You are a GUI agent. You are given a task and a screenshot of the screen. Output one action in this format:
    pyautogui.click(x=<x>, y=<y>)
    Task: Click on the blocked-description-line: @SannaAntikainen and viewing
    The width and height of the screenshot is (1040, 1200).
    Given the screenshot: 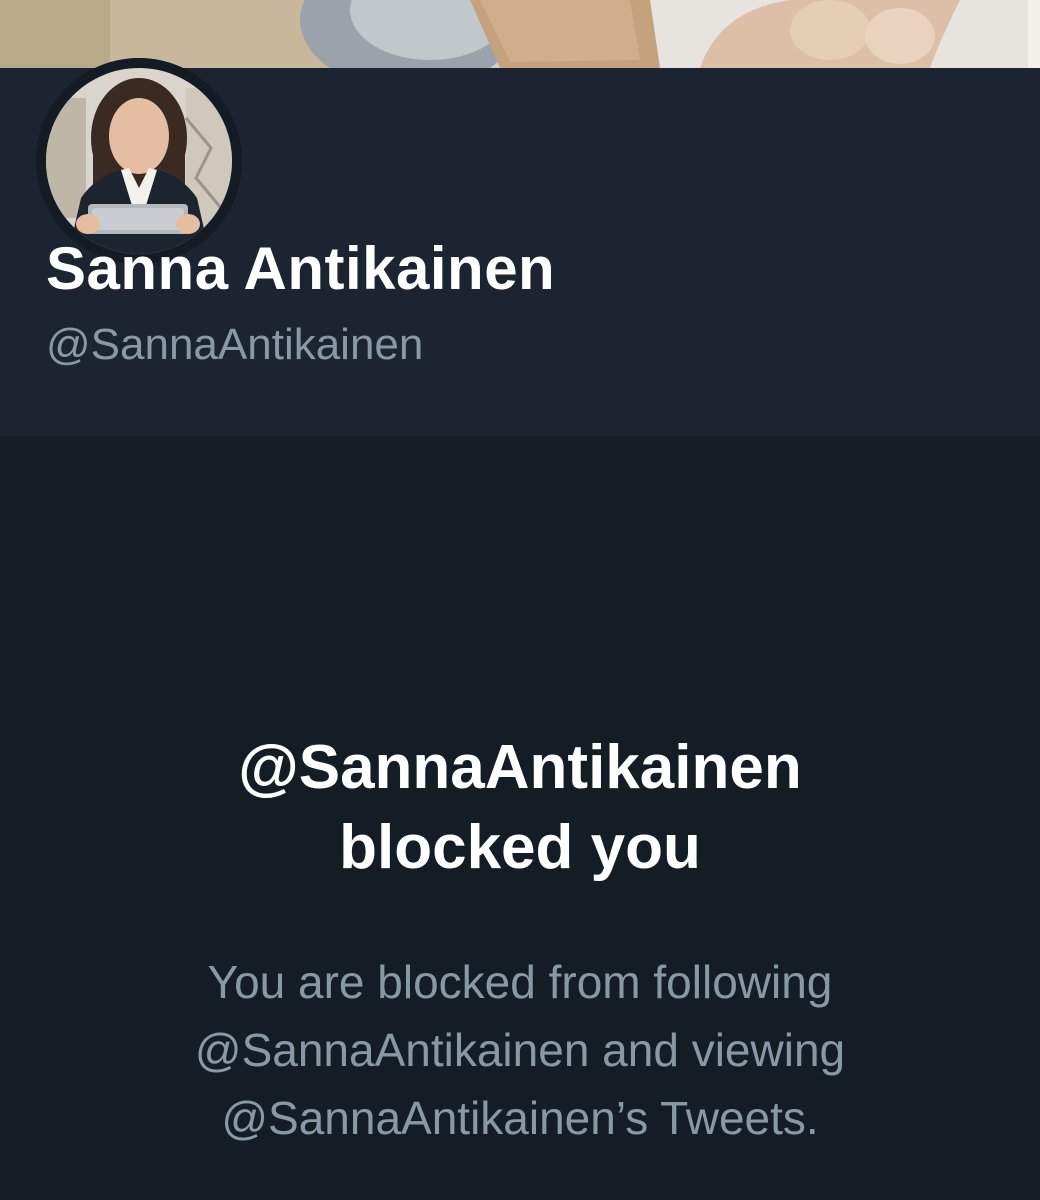 What is the action you would take?
    pyautogui.click(x=520, y=1050)
    